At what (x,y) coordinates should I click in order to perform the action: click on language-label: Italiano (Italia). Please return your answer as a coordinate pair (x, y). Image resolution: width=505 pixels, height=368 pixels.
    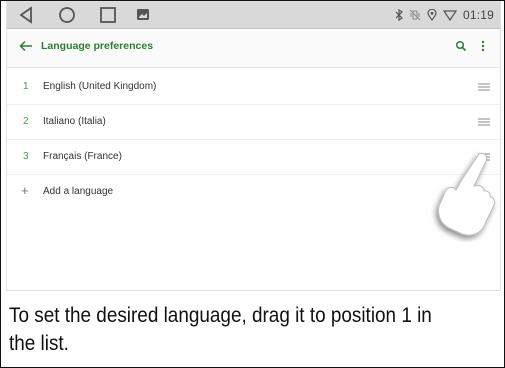
    Looking at the image, I should click on (74, 121).